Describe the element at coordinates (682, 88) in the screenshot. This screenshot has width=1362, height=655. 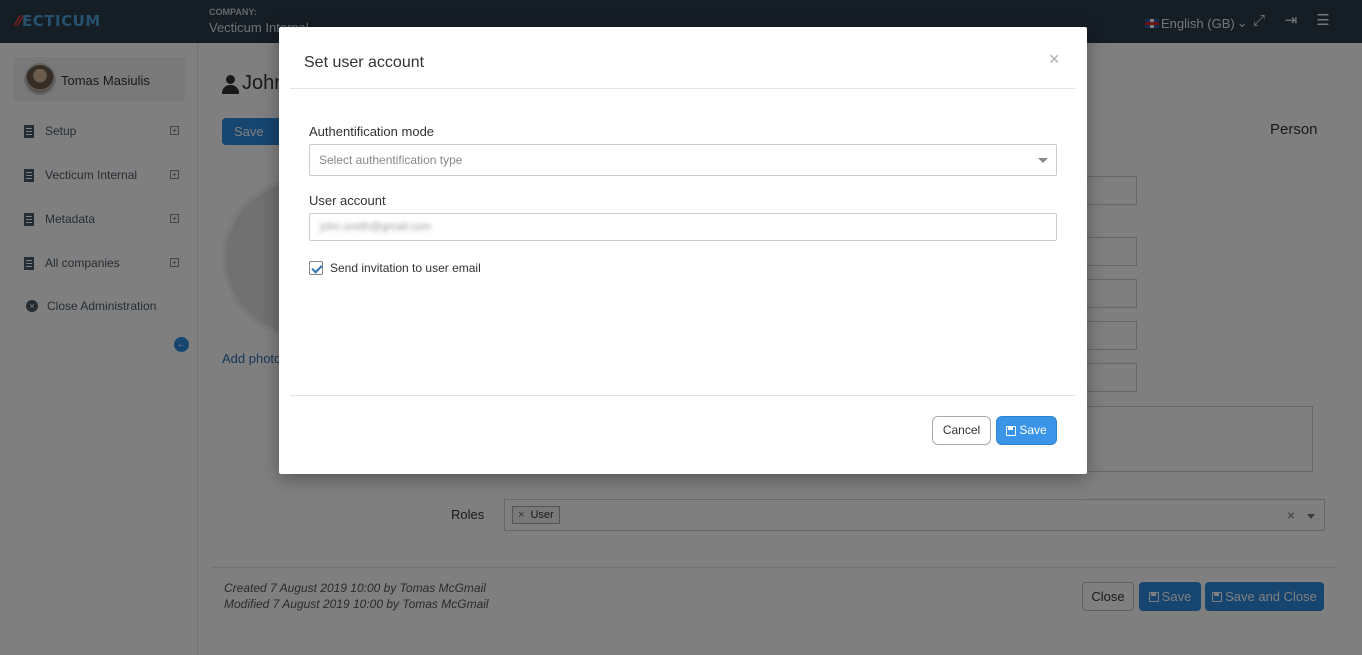
I see `header-divider` at that location.